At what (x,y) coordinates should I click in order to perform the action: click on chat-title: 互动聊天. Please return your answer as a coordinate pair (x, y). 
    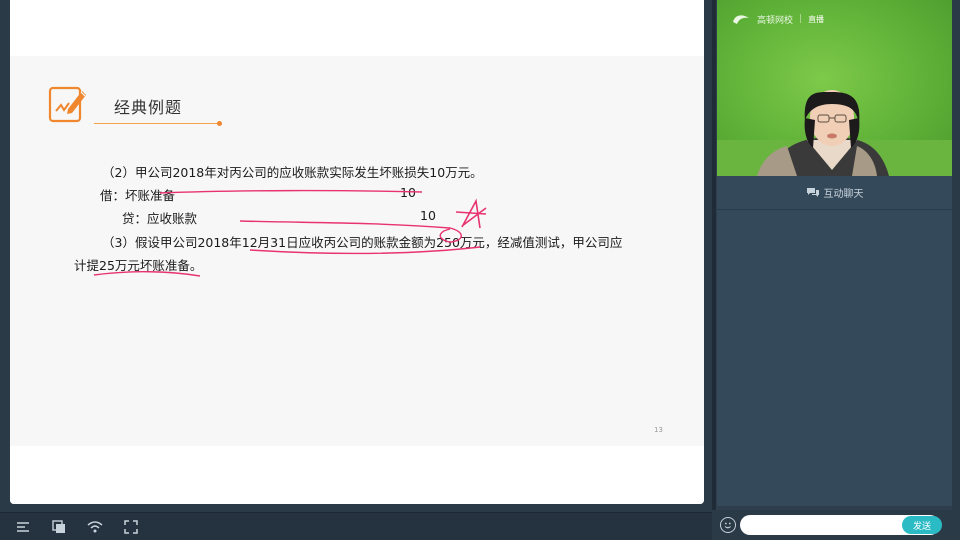
    Looking at the image, I should click on (843, 194).